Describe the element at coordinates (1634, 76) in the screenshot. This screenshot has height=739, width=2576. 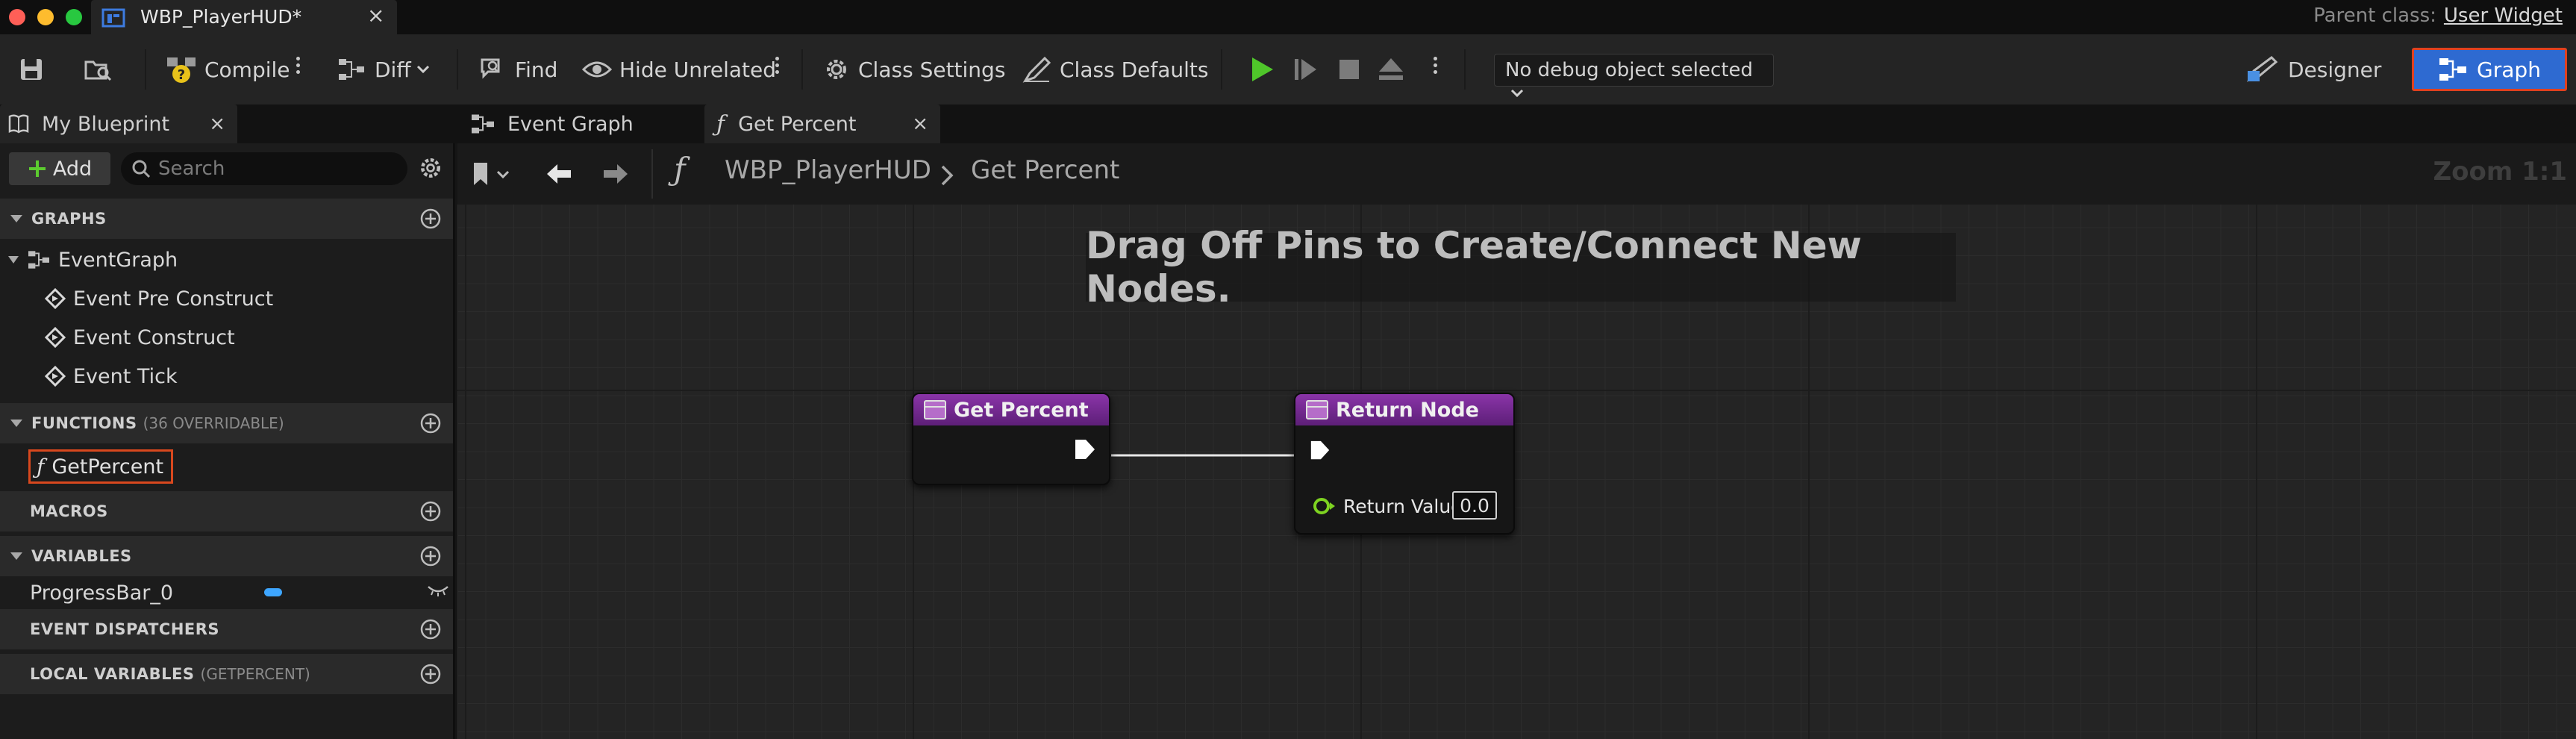
I see `debug-object-select: No debug object selected` at that location.